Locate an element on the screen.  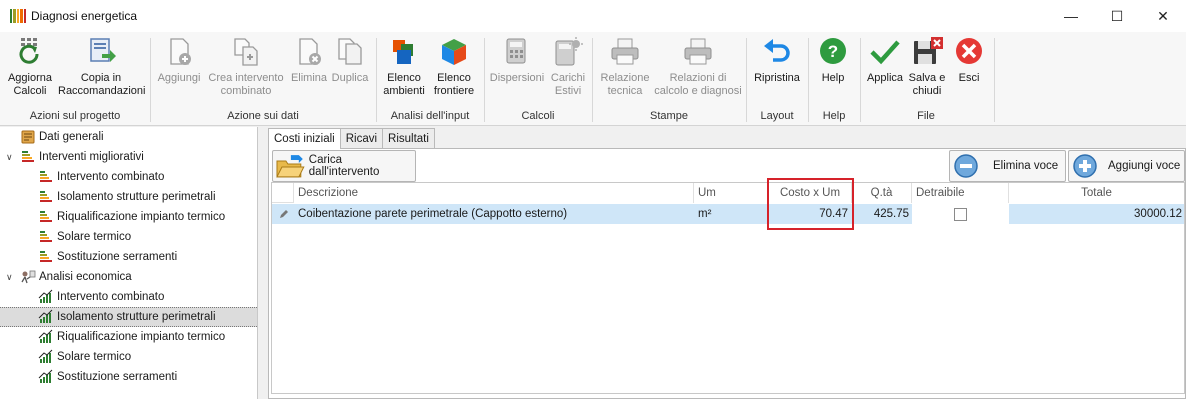
tree-item-analisi-economica: ∨ Analisi economica is located at coordinates (128, 277).